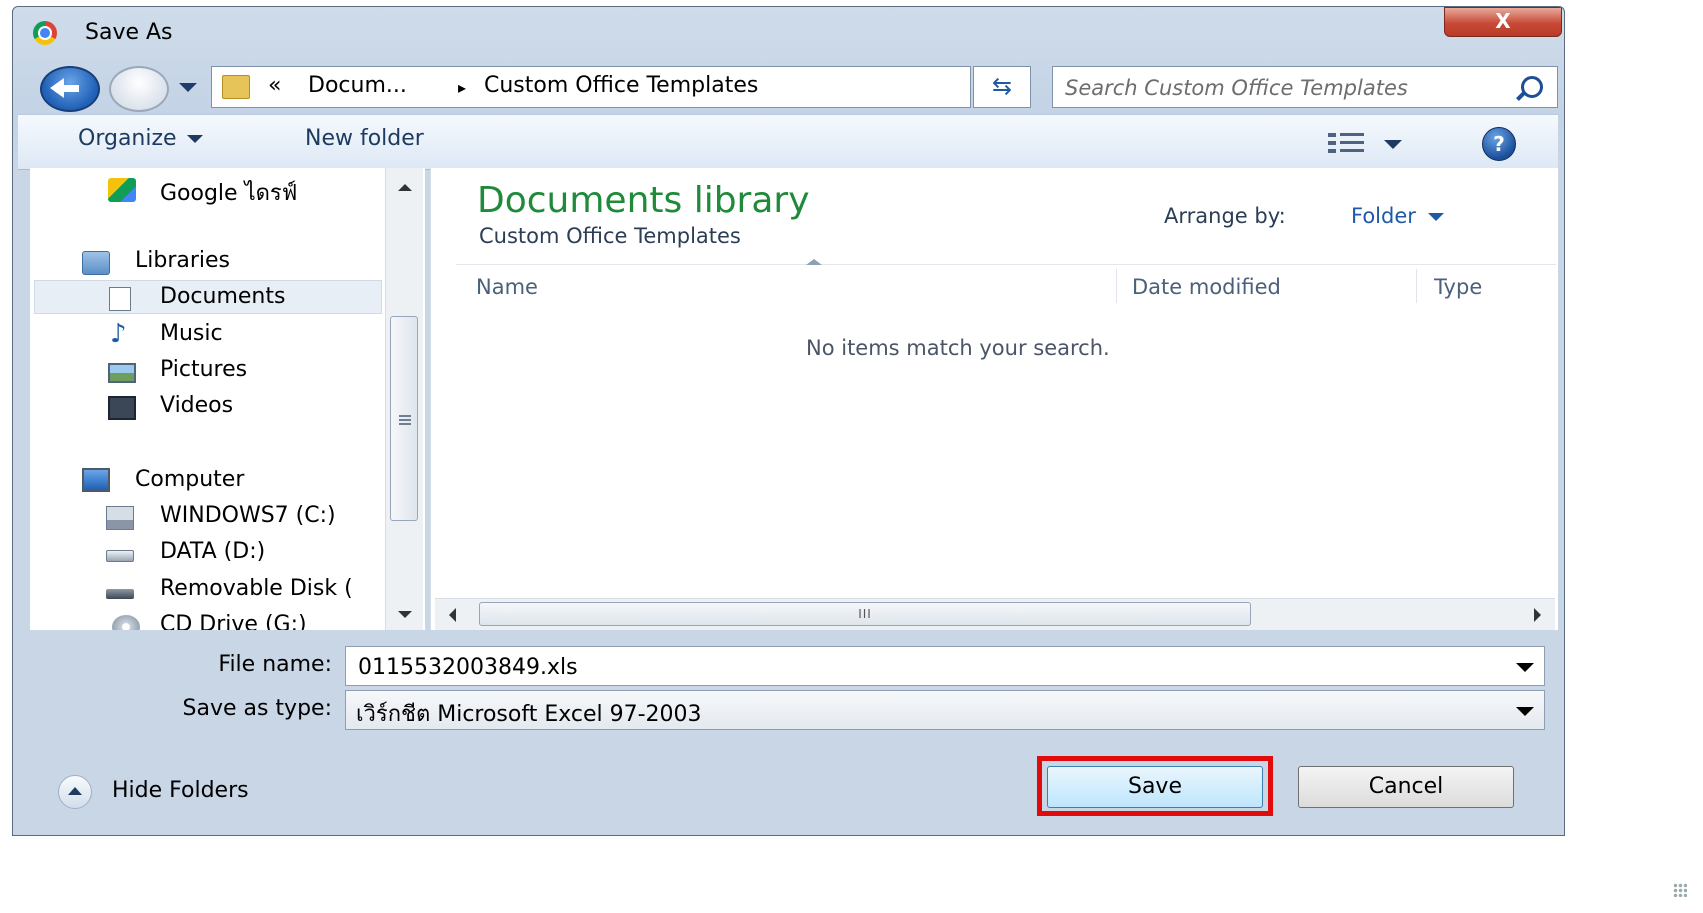  I want to click on nav-label: Videos, so click(197, 405).